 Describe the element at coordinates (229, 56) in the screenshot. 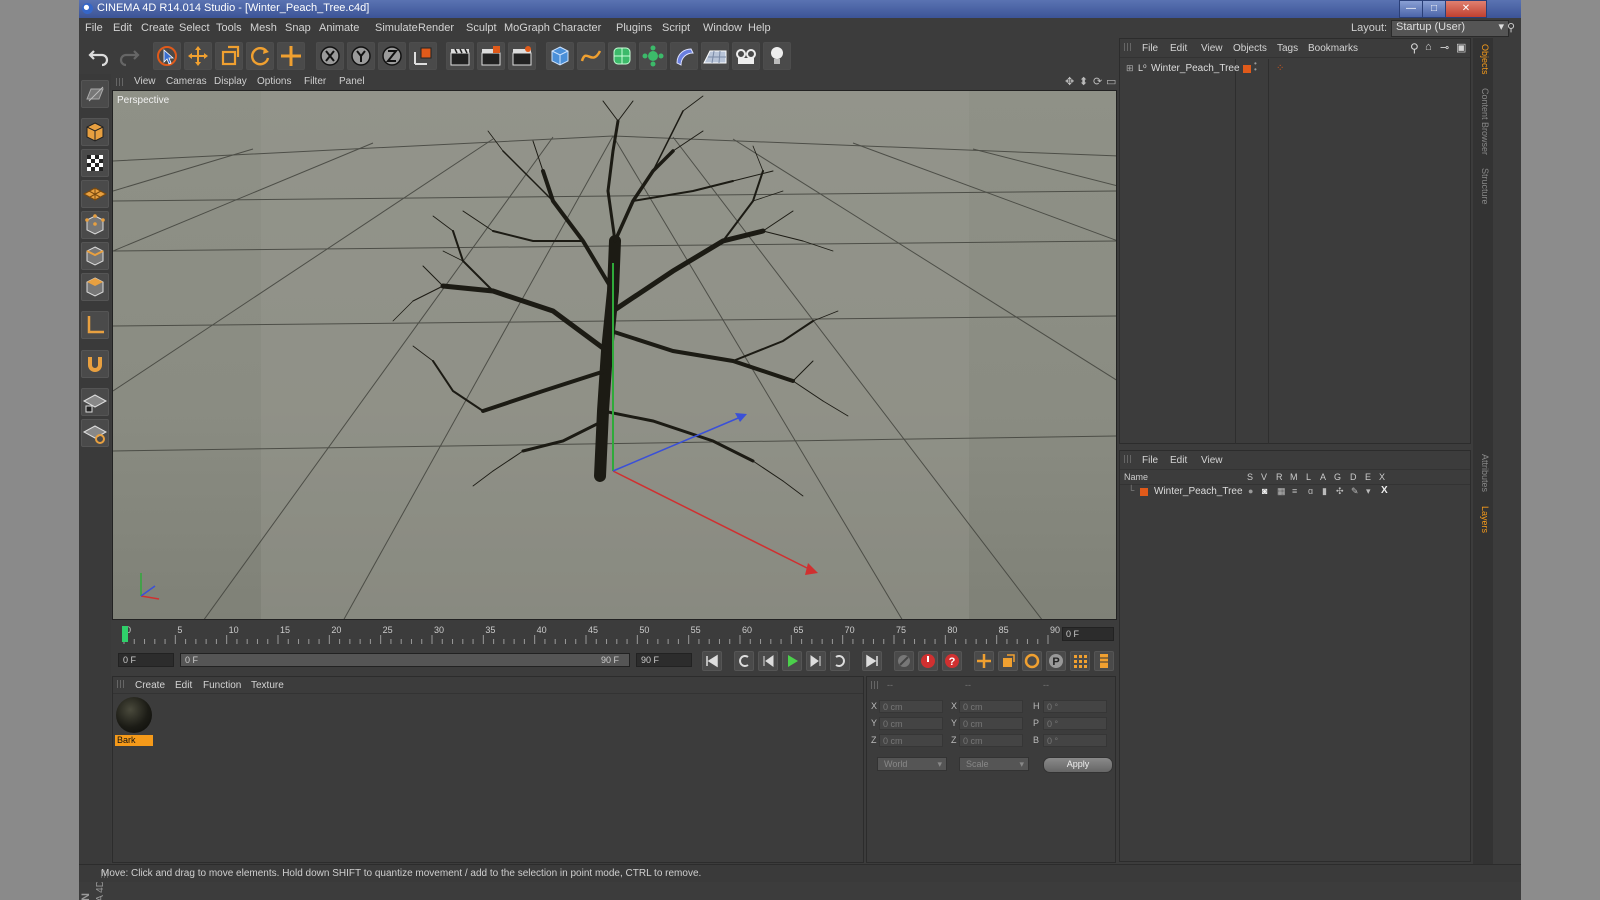

I see `scale-tool-button` at that location.